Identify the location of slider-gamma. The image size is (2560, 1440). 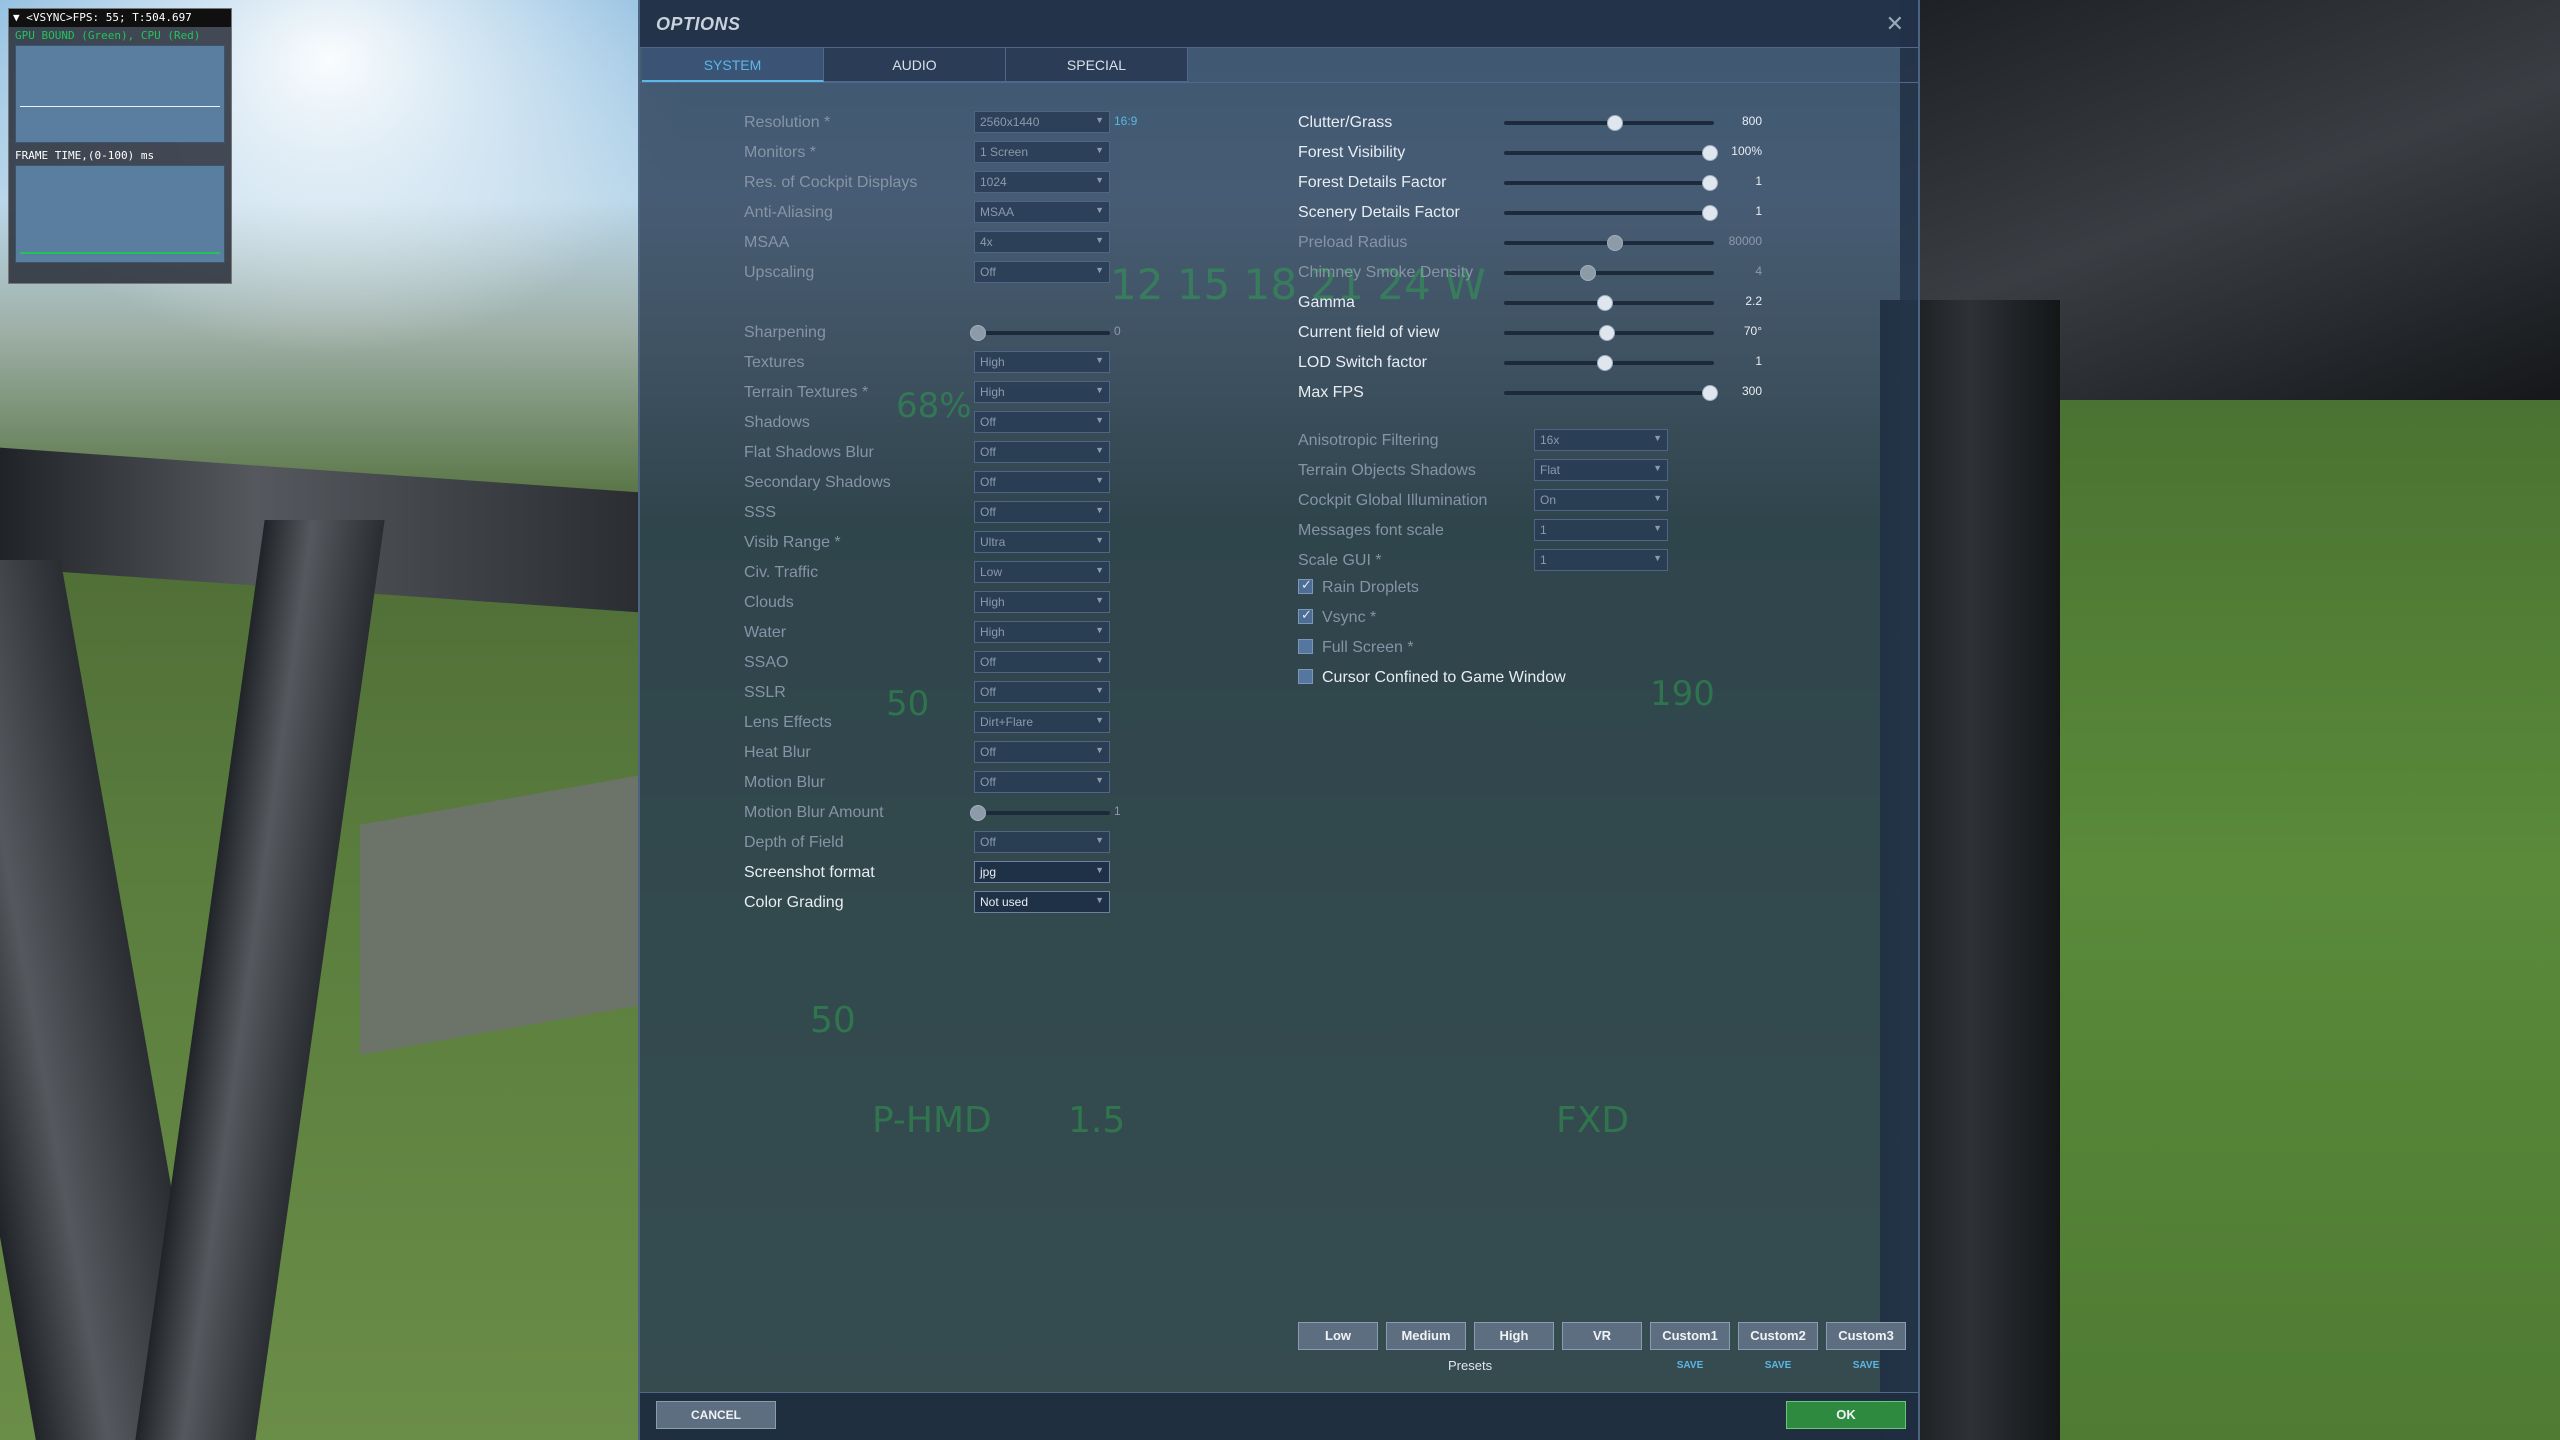
(1609, 303).